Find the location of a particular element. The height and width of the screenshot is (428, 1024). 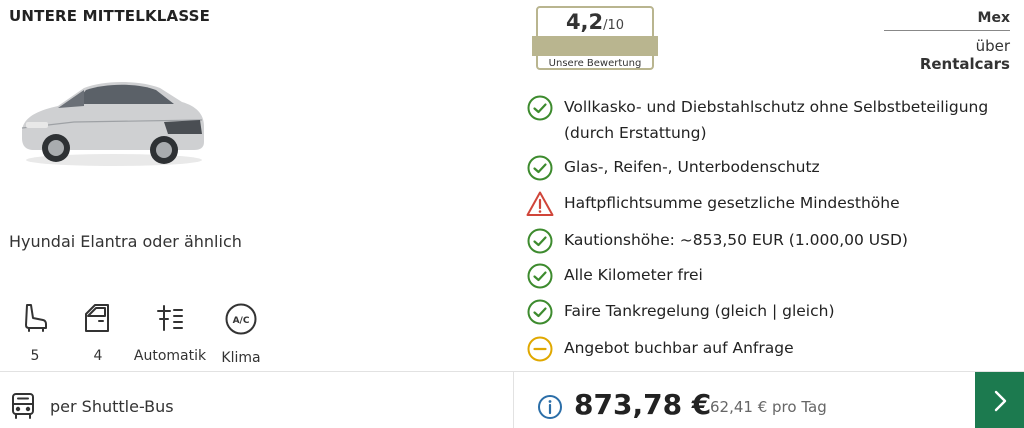

car-category: UNTERE MITTELKLASSE is located at coordinates (110, 16).